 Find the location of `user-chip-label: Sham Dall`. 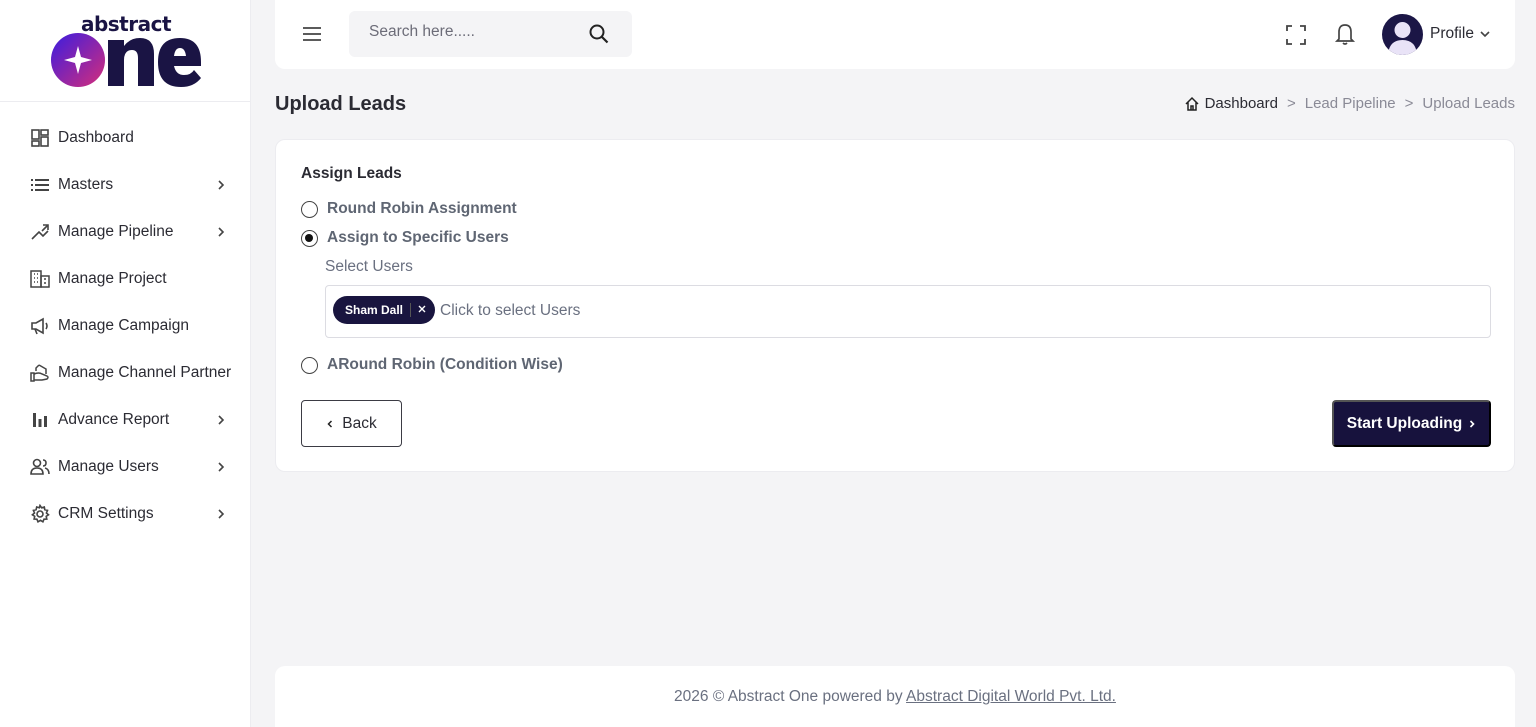

user-chip-label: Sham Dall is located at coordinates (374, 310).